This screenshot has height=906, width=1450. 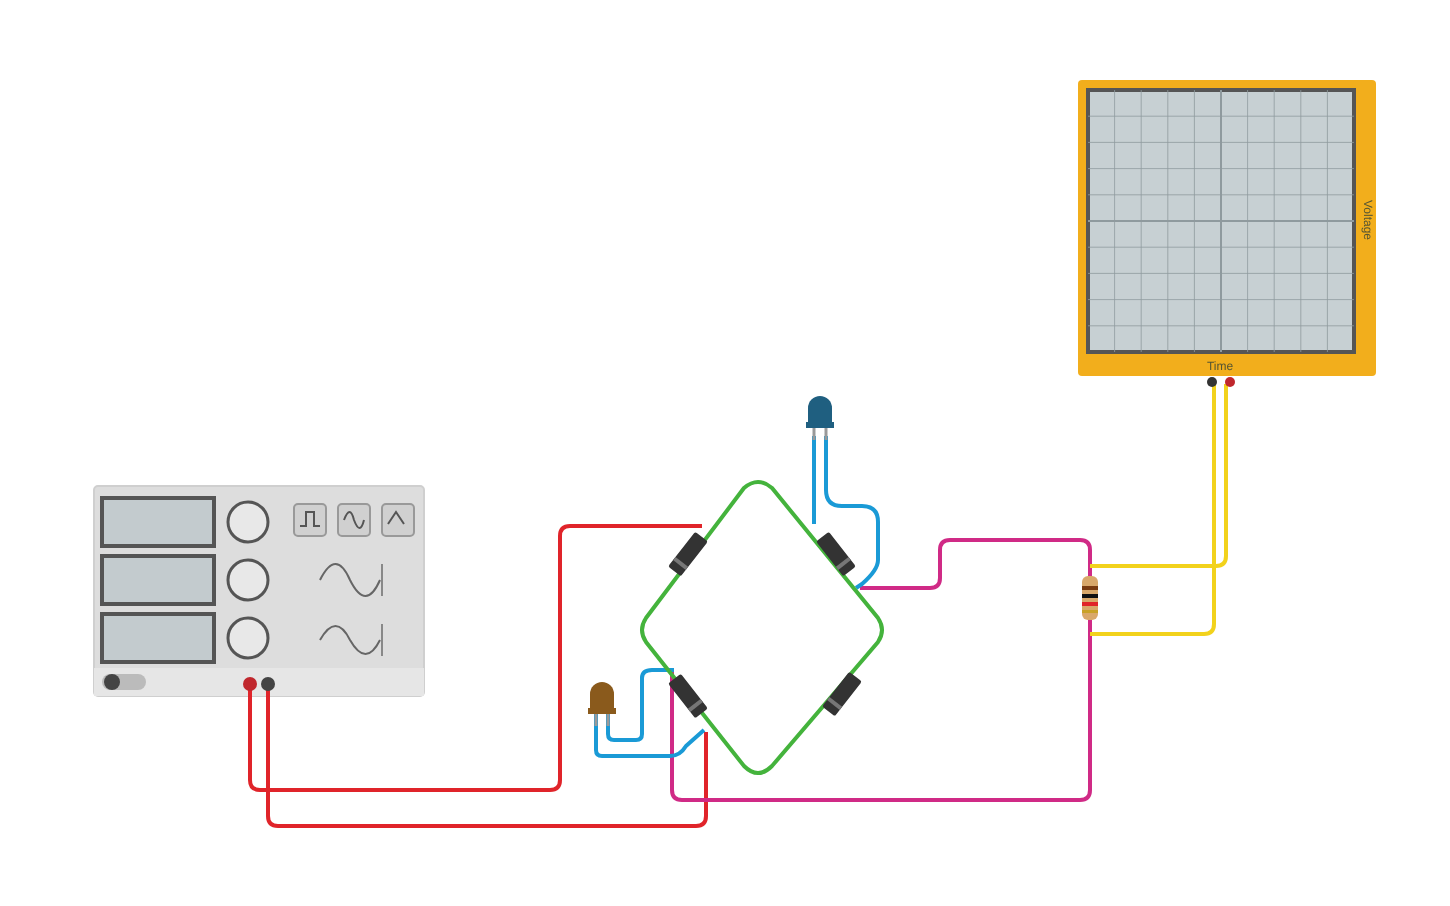 What do you see at coordinates (1090, 598) in the screenshot?
I see `resistor` at bounding box center [1090, 598].